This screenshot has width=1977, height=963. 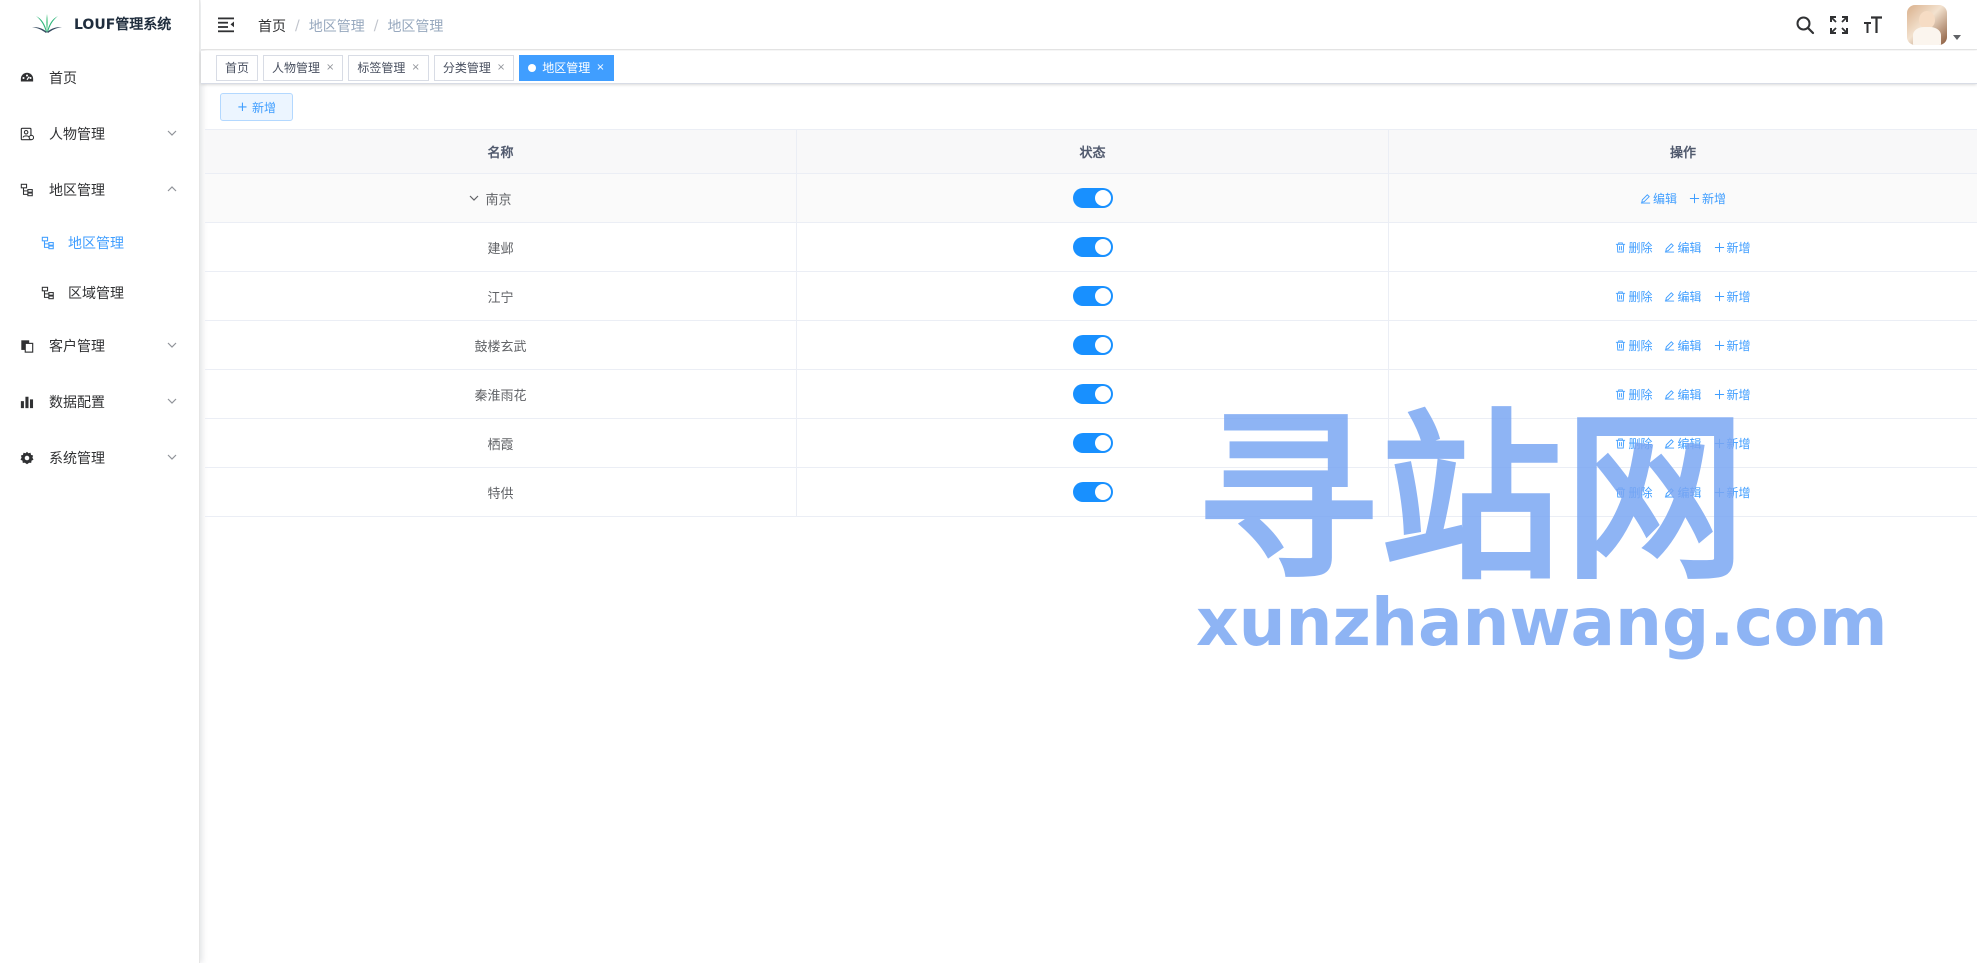 What do you see at coordinates (99, 78) in the screenshot?
I see `sidebar-item-home: 首页` at bounding box center [99, 78].